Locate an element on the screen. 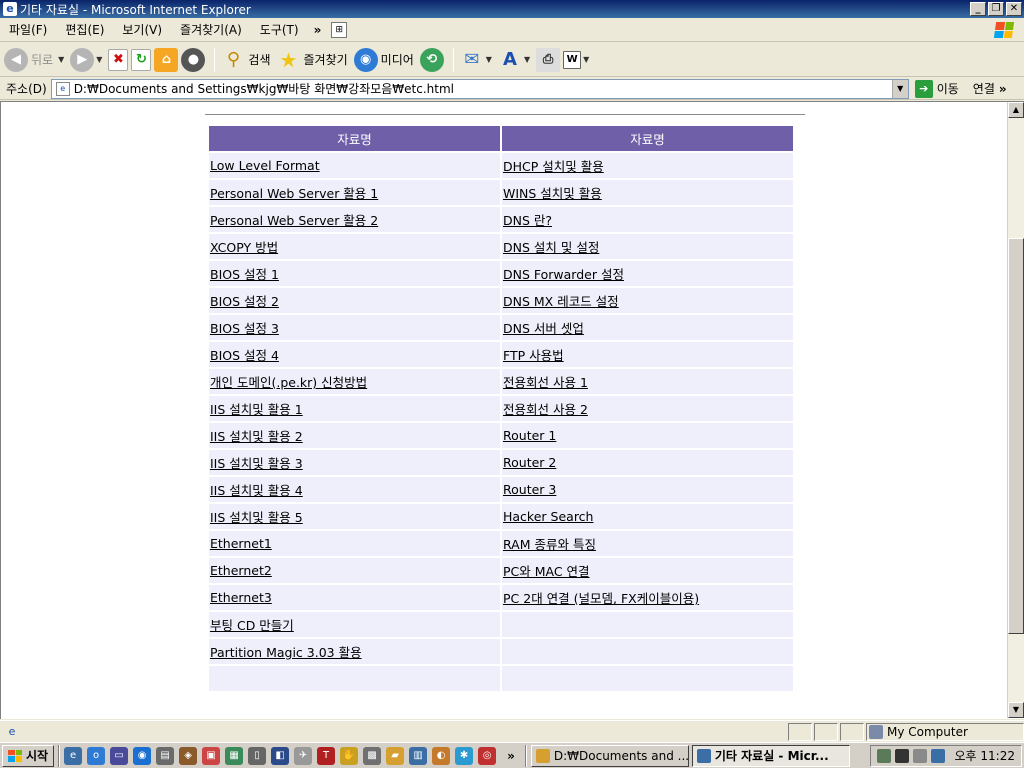 The image size is (1024, 768). resource-link: Router 3 is located at coordinates (529, 489).